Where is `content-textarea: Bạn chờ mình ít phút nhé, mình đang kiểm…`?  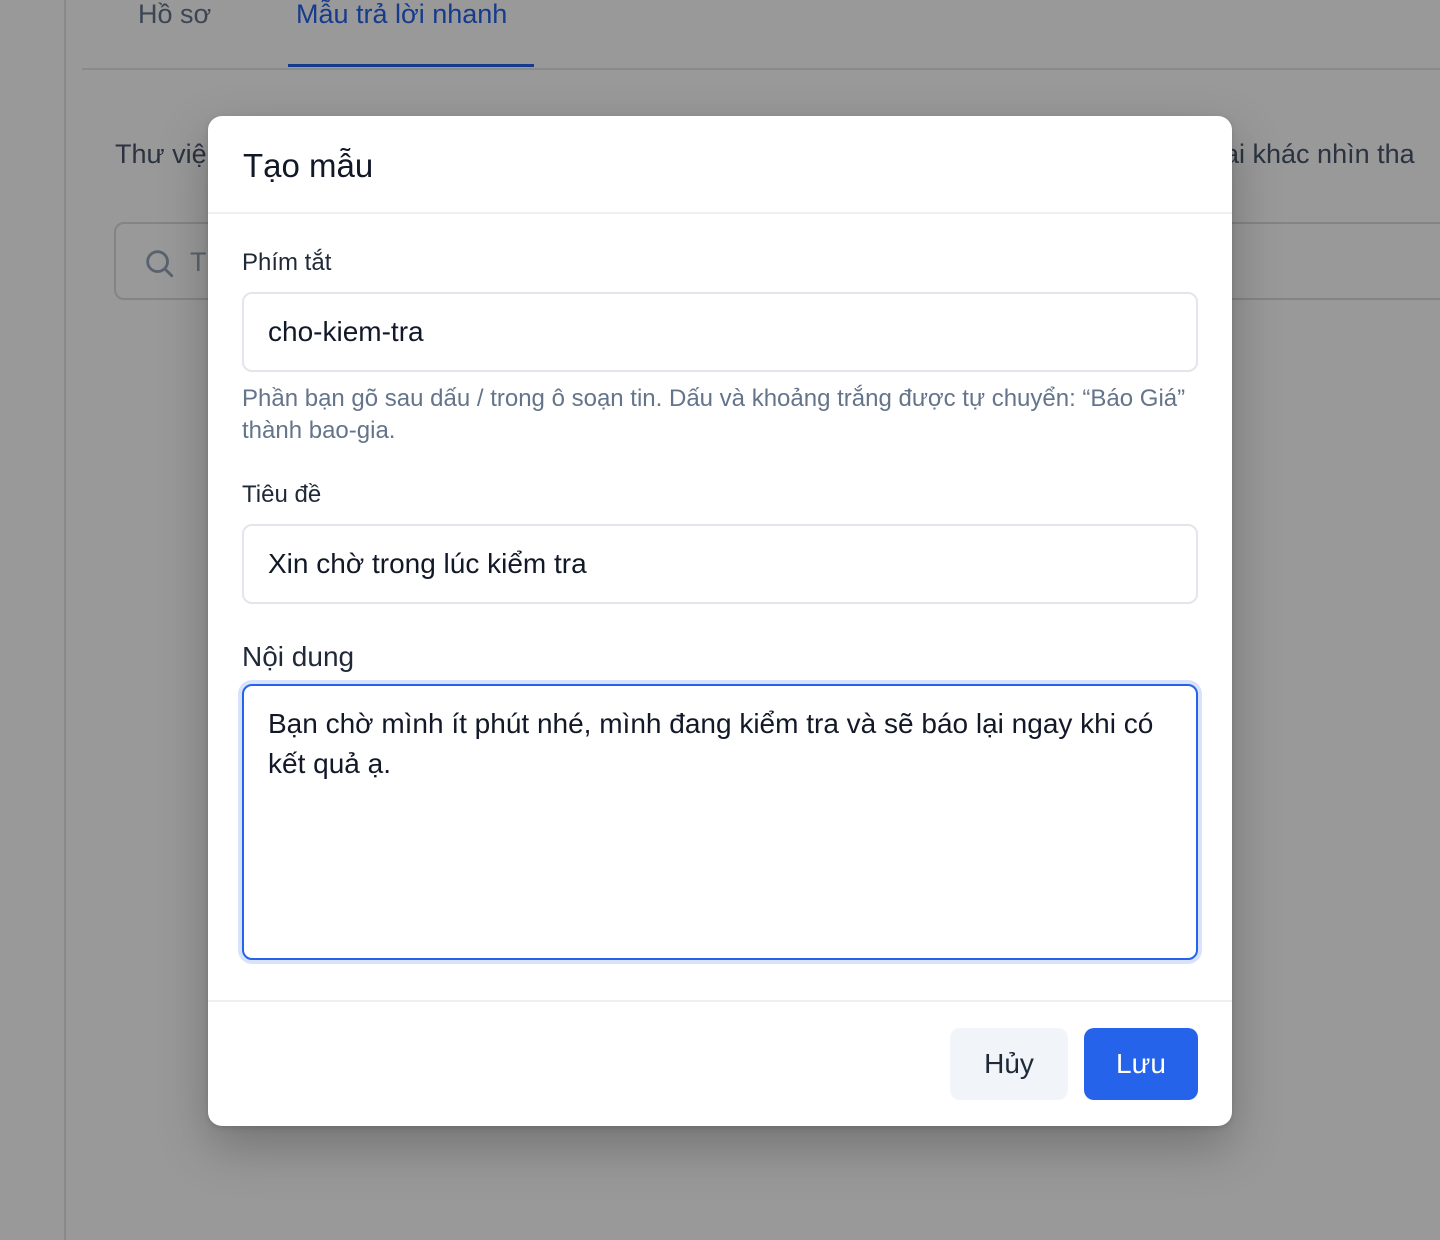
content-textarea: Bạn chờ mình ít phút nhé, mình đang kiểm… is located at coordinates (720, 822).